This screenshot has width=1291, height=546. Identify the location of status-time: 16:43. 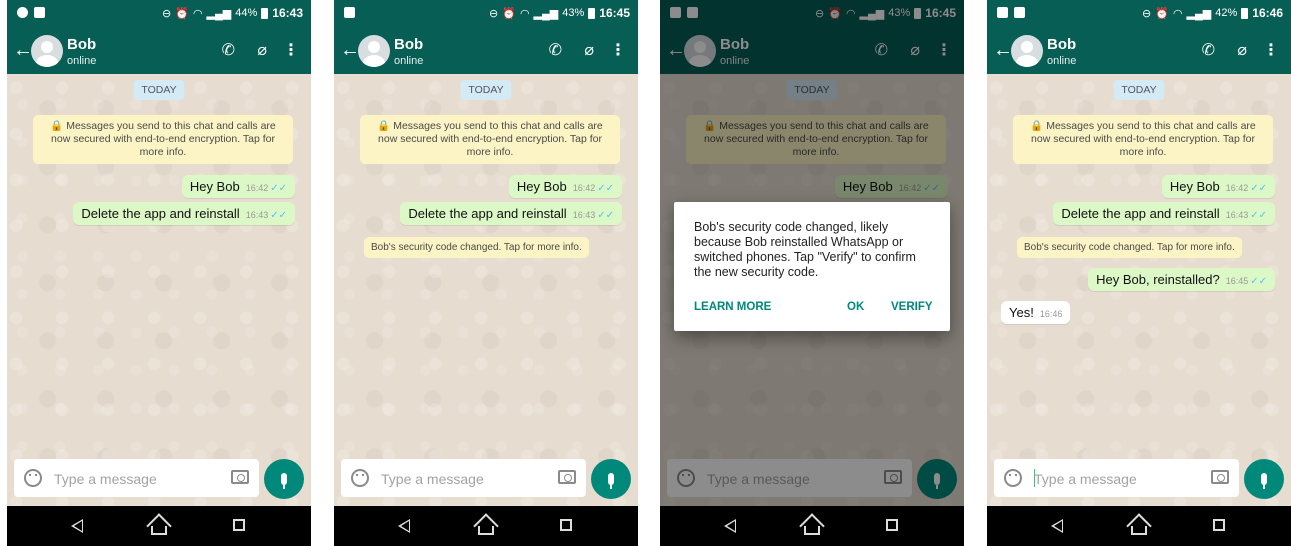
(287, 13).